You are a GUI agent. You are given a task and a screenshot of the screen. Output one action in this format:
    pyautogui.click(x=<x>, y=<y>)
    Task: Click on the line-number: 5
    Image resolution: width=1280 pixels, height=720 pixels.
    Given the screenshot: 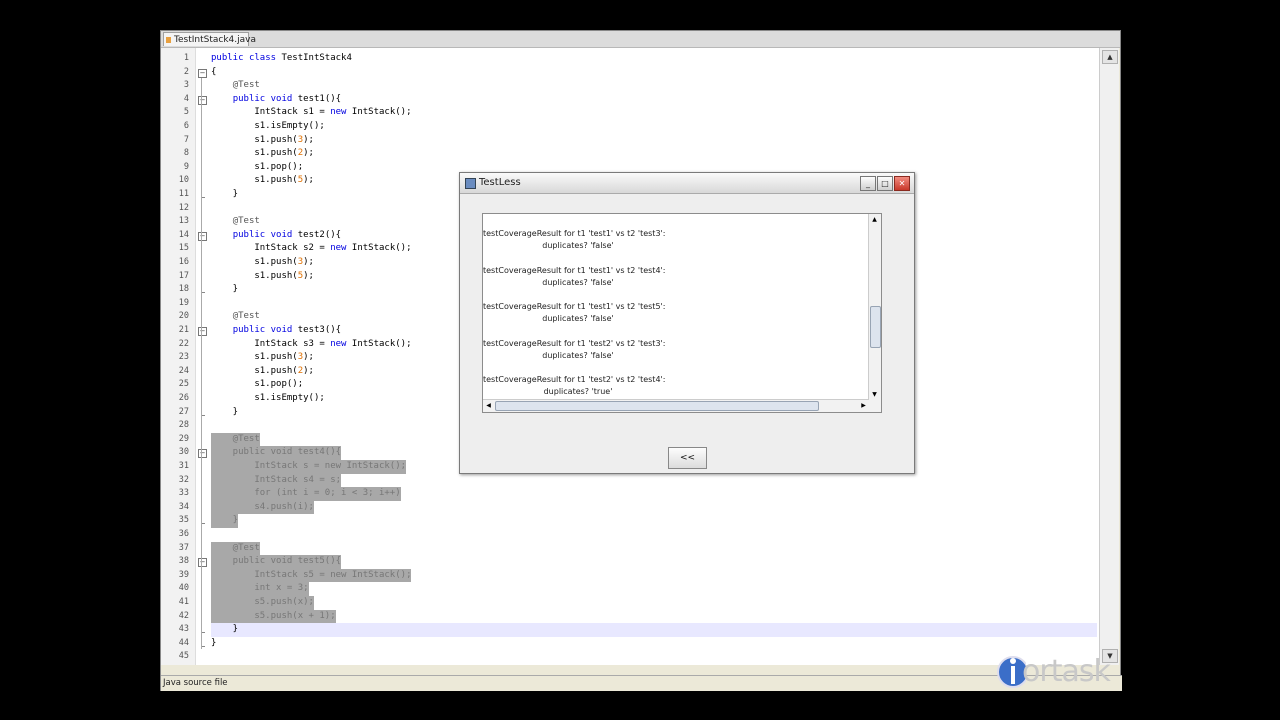 What is the action you would take?
    pyautogui.click(x=186, y=112)
    